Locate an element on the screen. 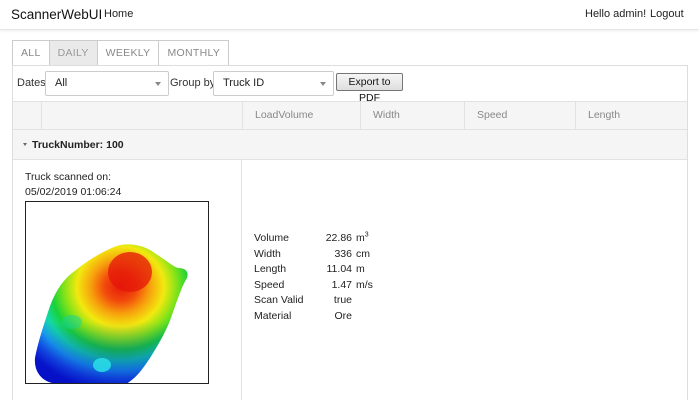 The height and width of the screenshot is (400, 699). tab-daily: DAILY is located at coordinates (73, 53).